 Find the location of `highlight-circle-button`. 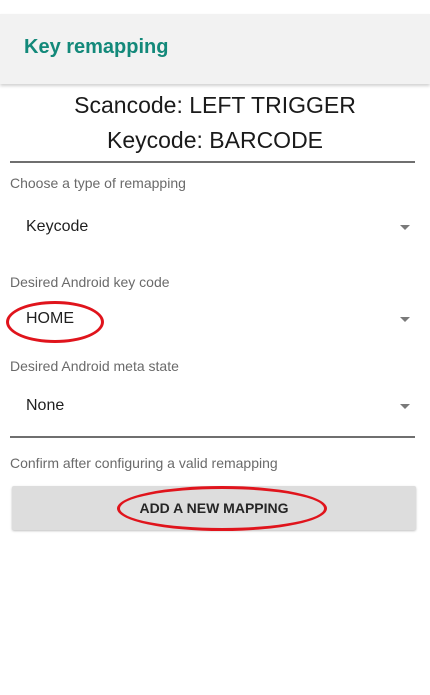

highlight-circle-button is located at coordinates (222, 508).